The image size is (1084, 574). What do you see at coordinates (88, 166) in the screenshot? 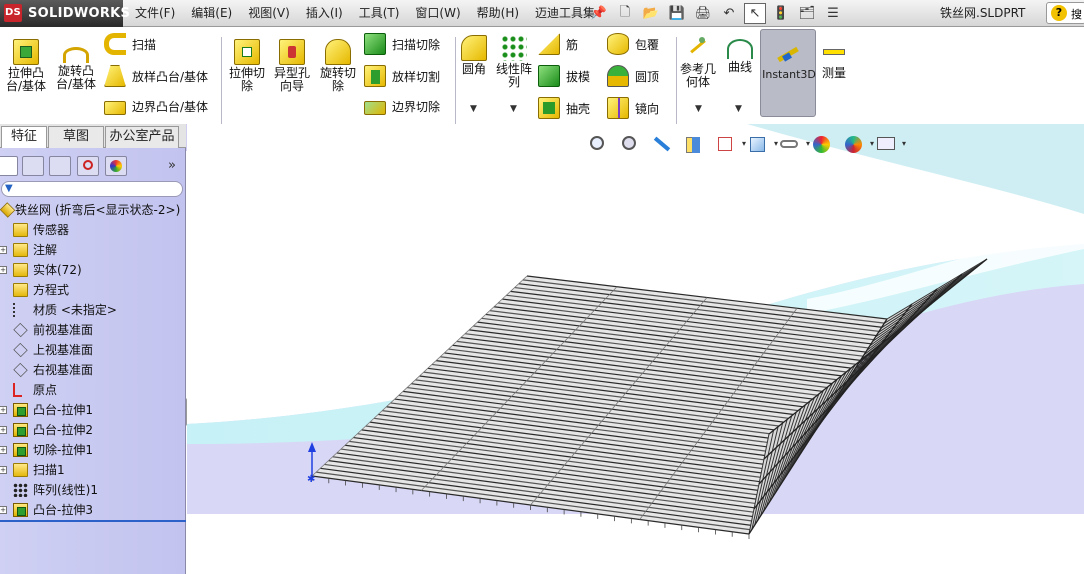
I see `dimxpert-tab-icon` at bounding box center [88, 166].